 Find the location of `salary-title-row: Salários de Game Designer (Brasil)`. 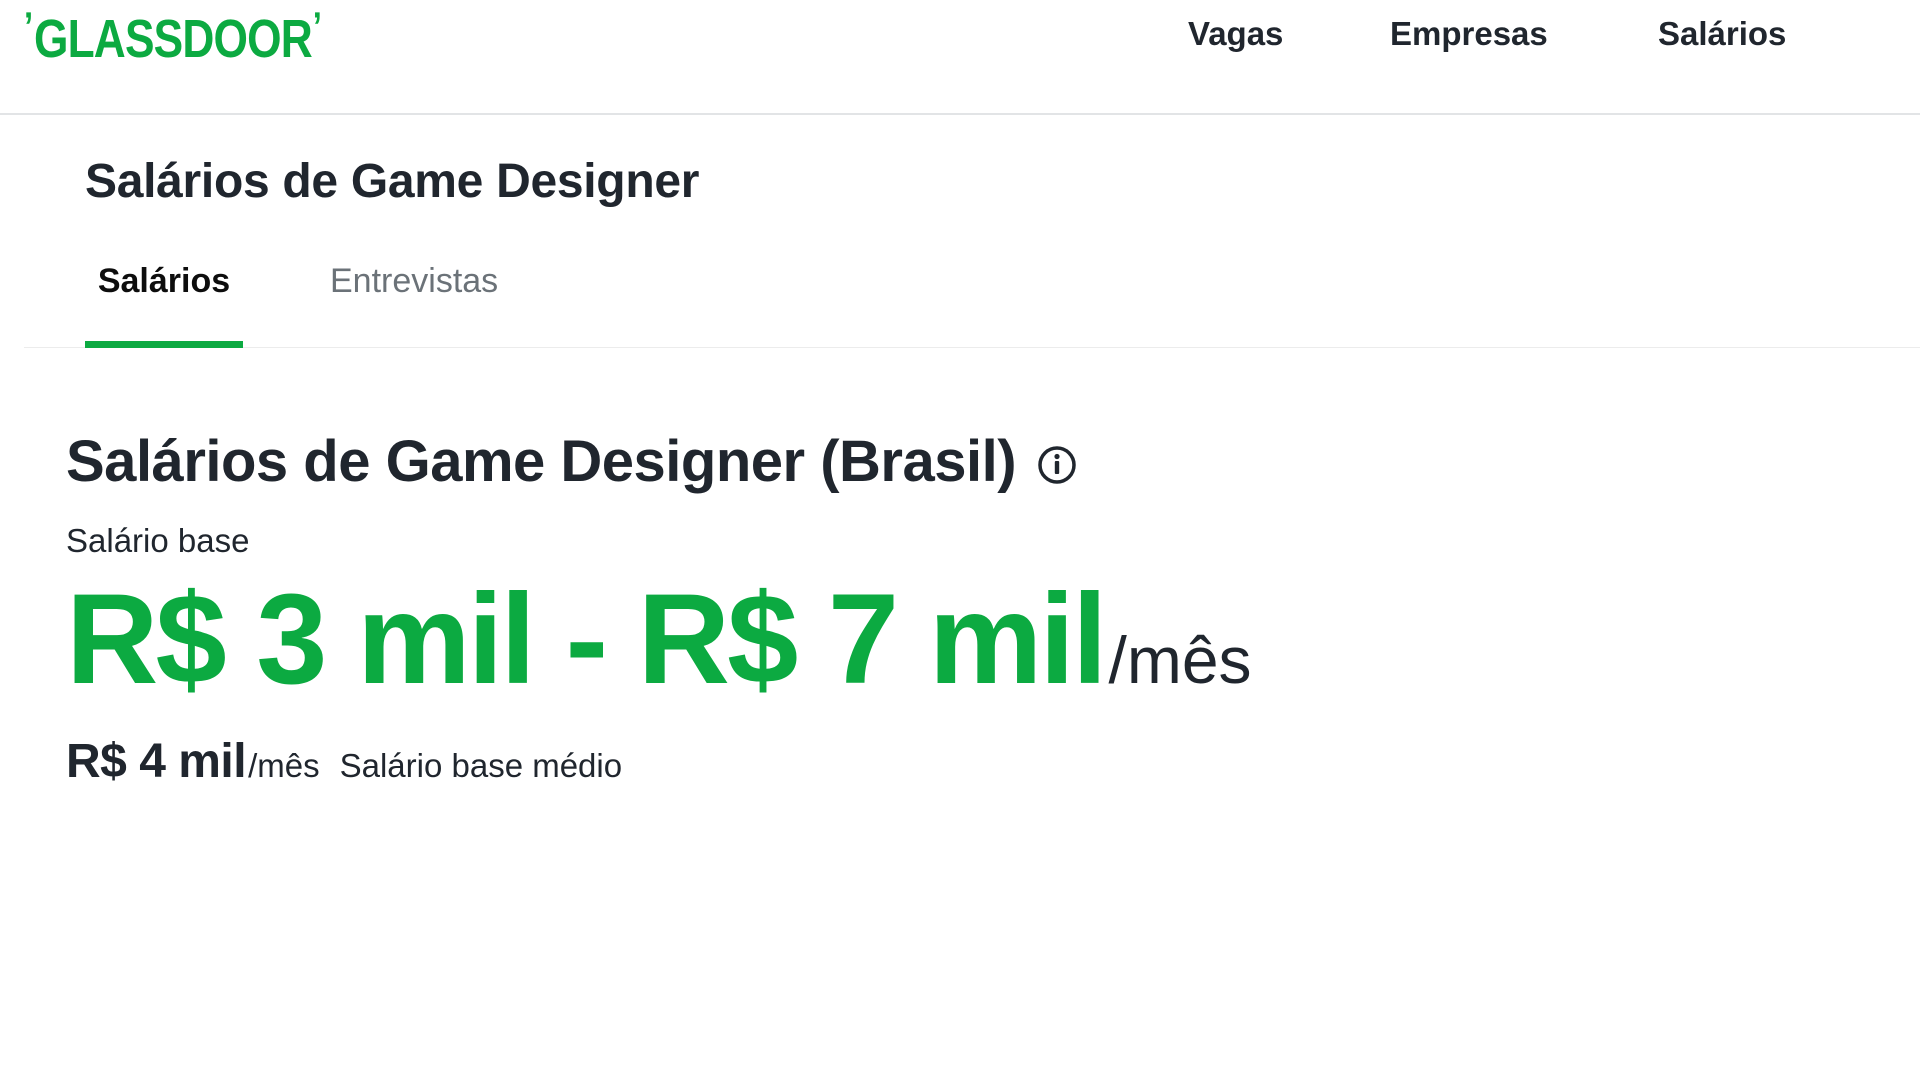

salary-title-row: Salários de Game Designer (Brasil) is located at coordinates (572, 461).